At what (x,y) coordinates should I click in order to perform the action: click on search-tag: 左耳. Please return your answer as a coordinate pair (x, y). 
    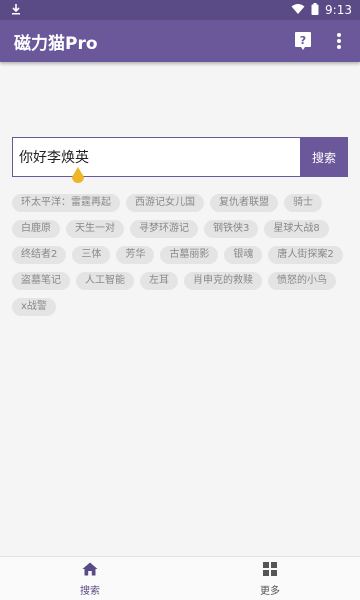
    Looking at the image, I should click on (159, 281).